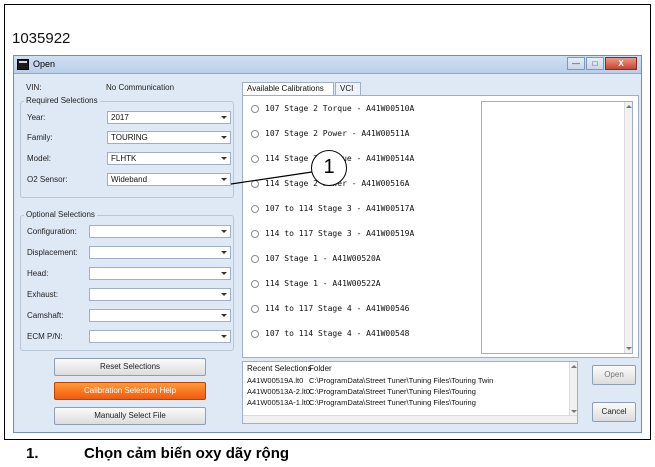  Describe the element at coordinates (160, 252) in the screenshot. I see `displacement-select` at that location.